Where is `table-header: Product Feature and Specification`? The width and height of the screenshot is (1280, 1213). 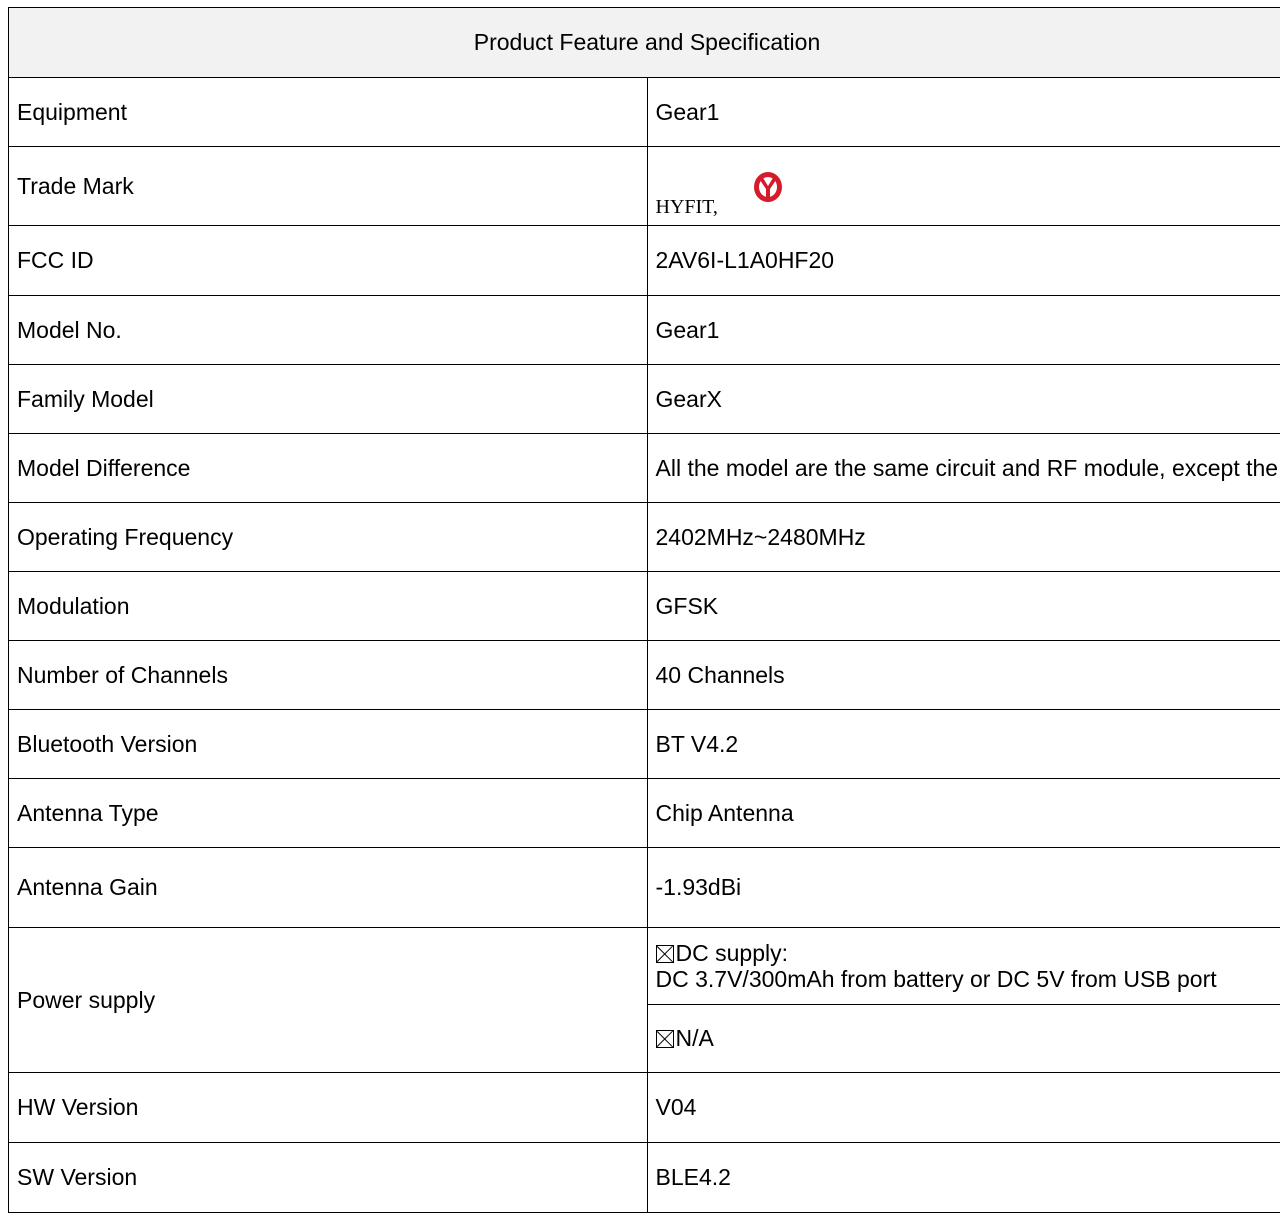
table-header: Product Feature and Specification is located at coordinates (644, 43).